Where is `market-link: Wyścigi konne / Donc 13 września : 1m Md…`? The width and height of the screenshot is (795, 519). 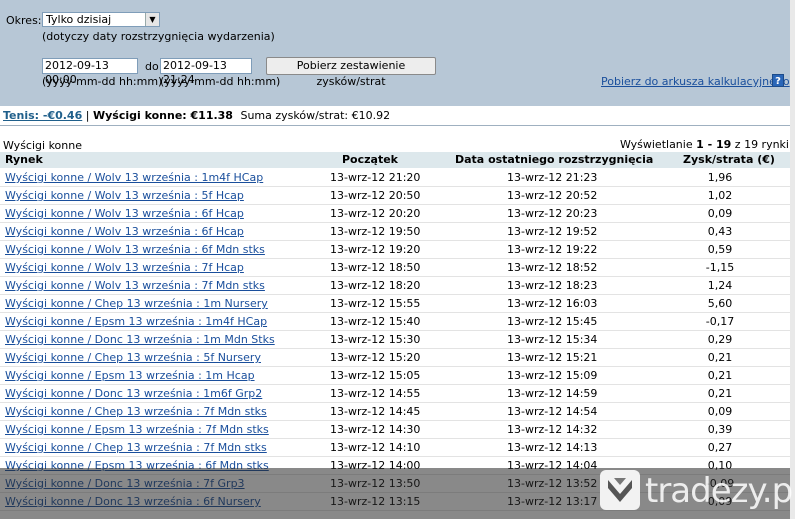 market-link: Wyścigi konne / Donc 13 września : 1m Md… is located at coordinates (140, 339).